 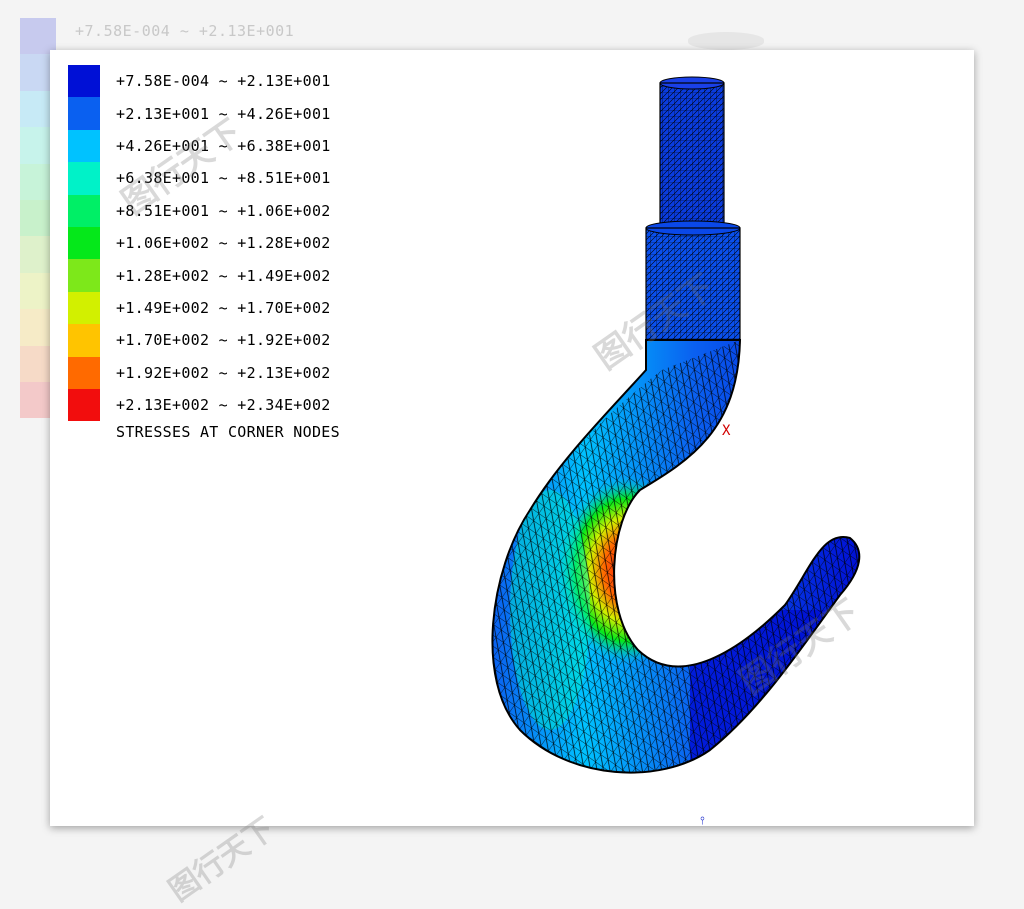 I want to click on legend-caption: STRESSES AT CORNER NODES, so click(x=228, y=432).